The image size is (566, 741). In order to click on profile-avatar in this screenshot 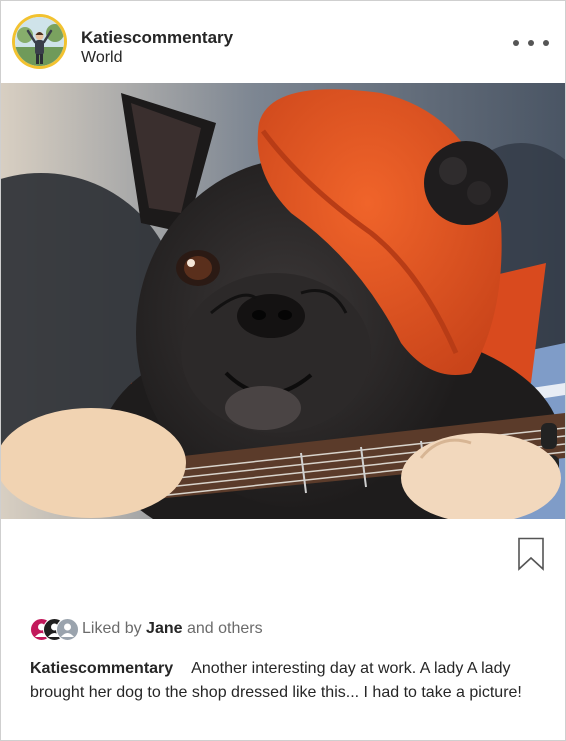, I will do `click(39, 41)`.